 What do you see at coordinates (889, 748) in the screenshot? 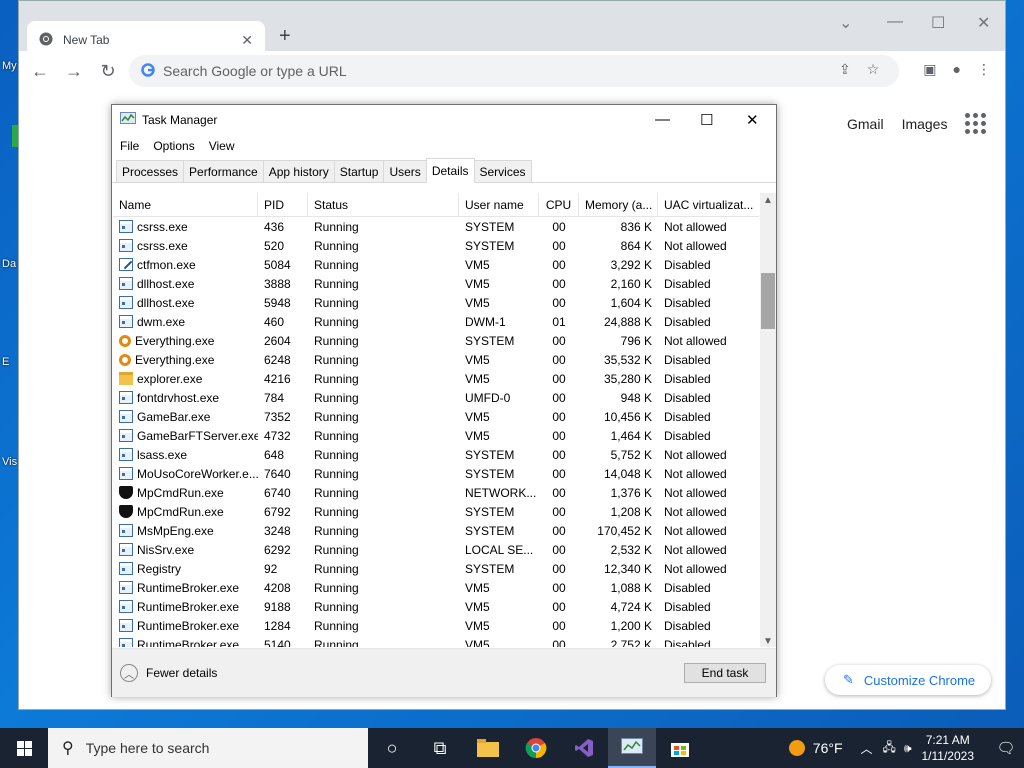
I see `network-icon: 🖧` at bounding box center [889, 748].